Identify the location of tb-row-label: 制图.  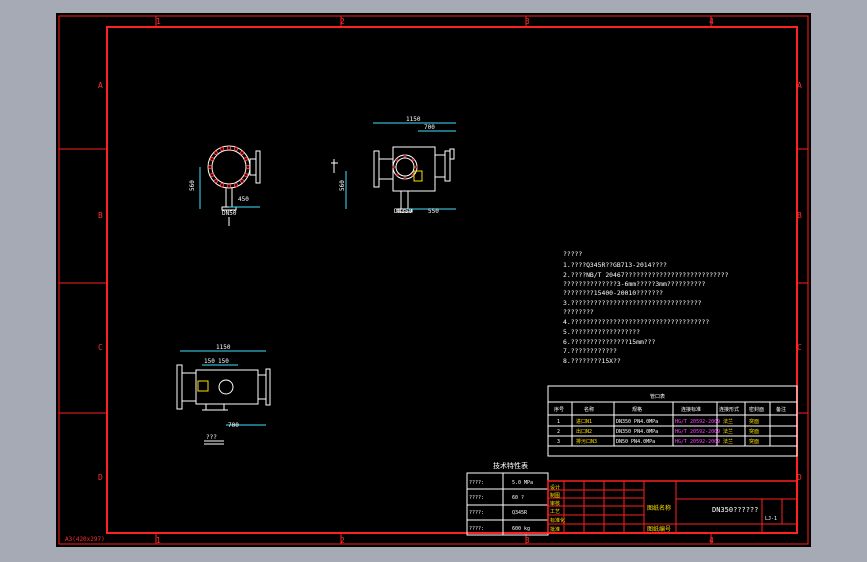
(555, 495).